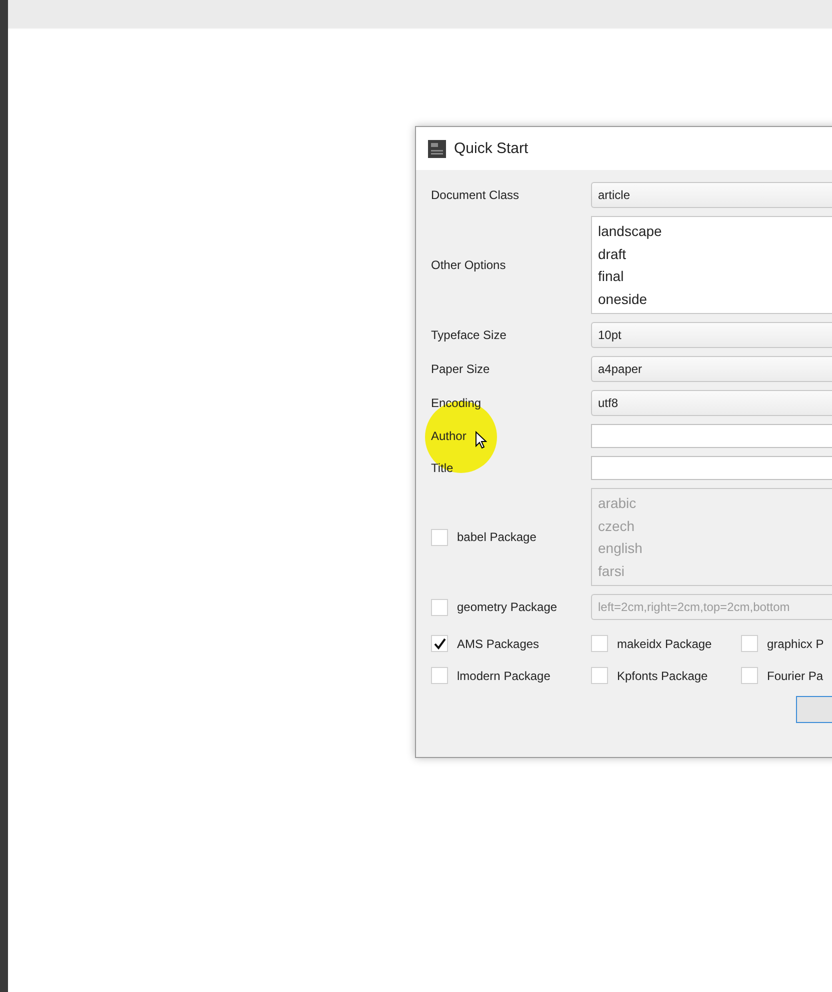  What do you see at coordinates (664, 643) in the screenshot?
I see `checkbox-label: makeidx Package` at bounding box center [664, 643].